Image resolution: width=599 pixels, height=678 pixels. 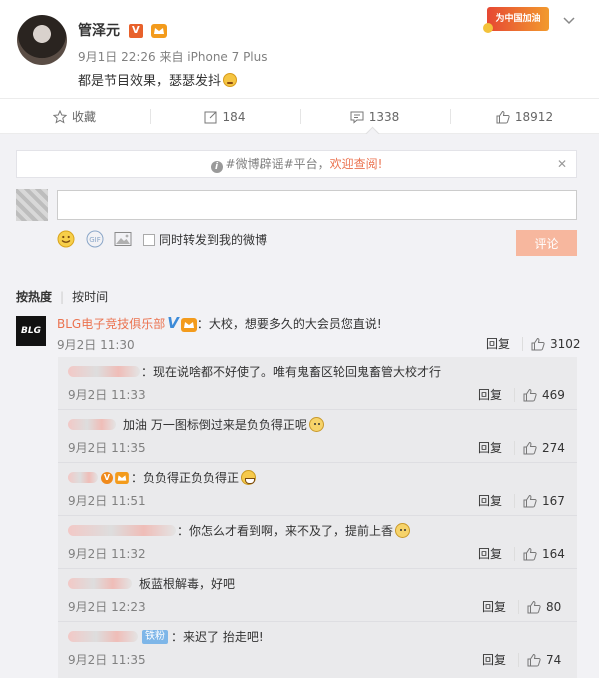 I want to click on comment-button: 1338, so click(x=374, y=116).